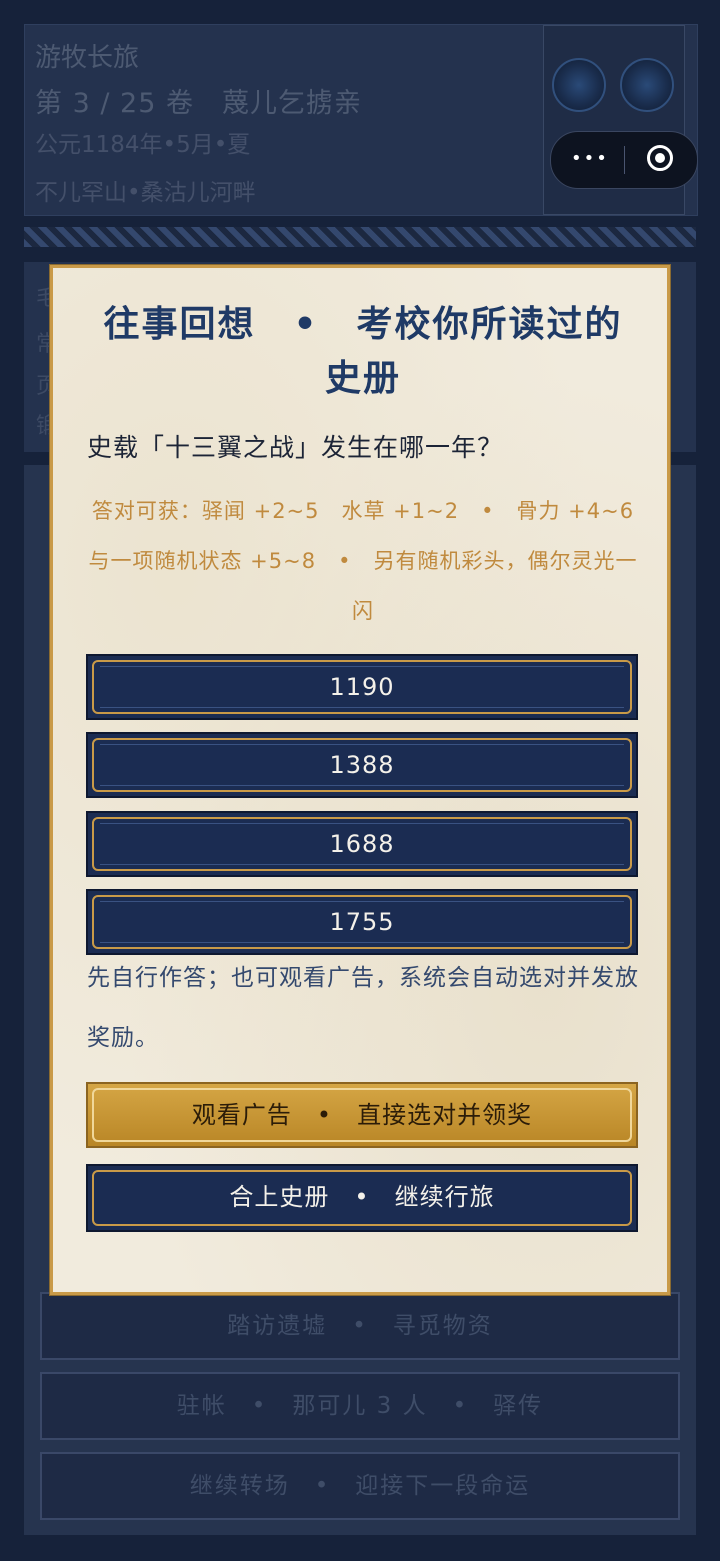 This screenshot has height=1561, width=720. I want to click on chapter-title: 第 3 / 25 卷 蔑儿乞掳亲, so click(198, 103).